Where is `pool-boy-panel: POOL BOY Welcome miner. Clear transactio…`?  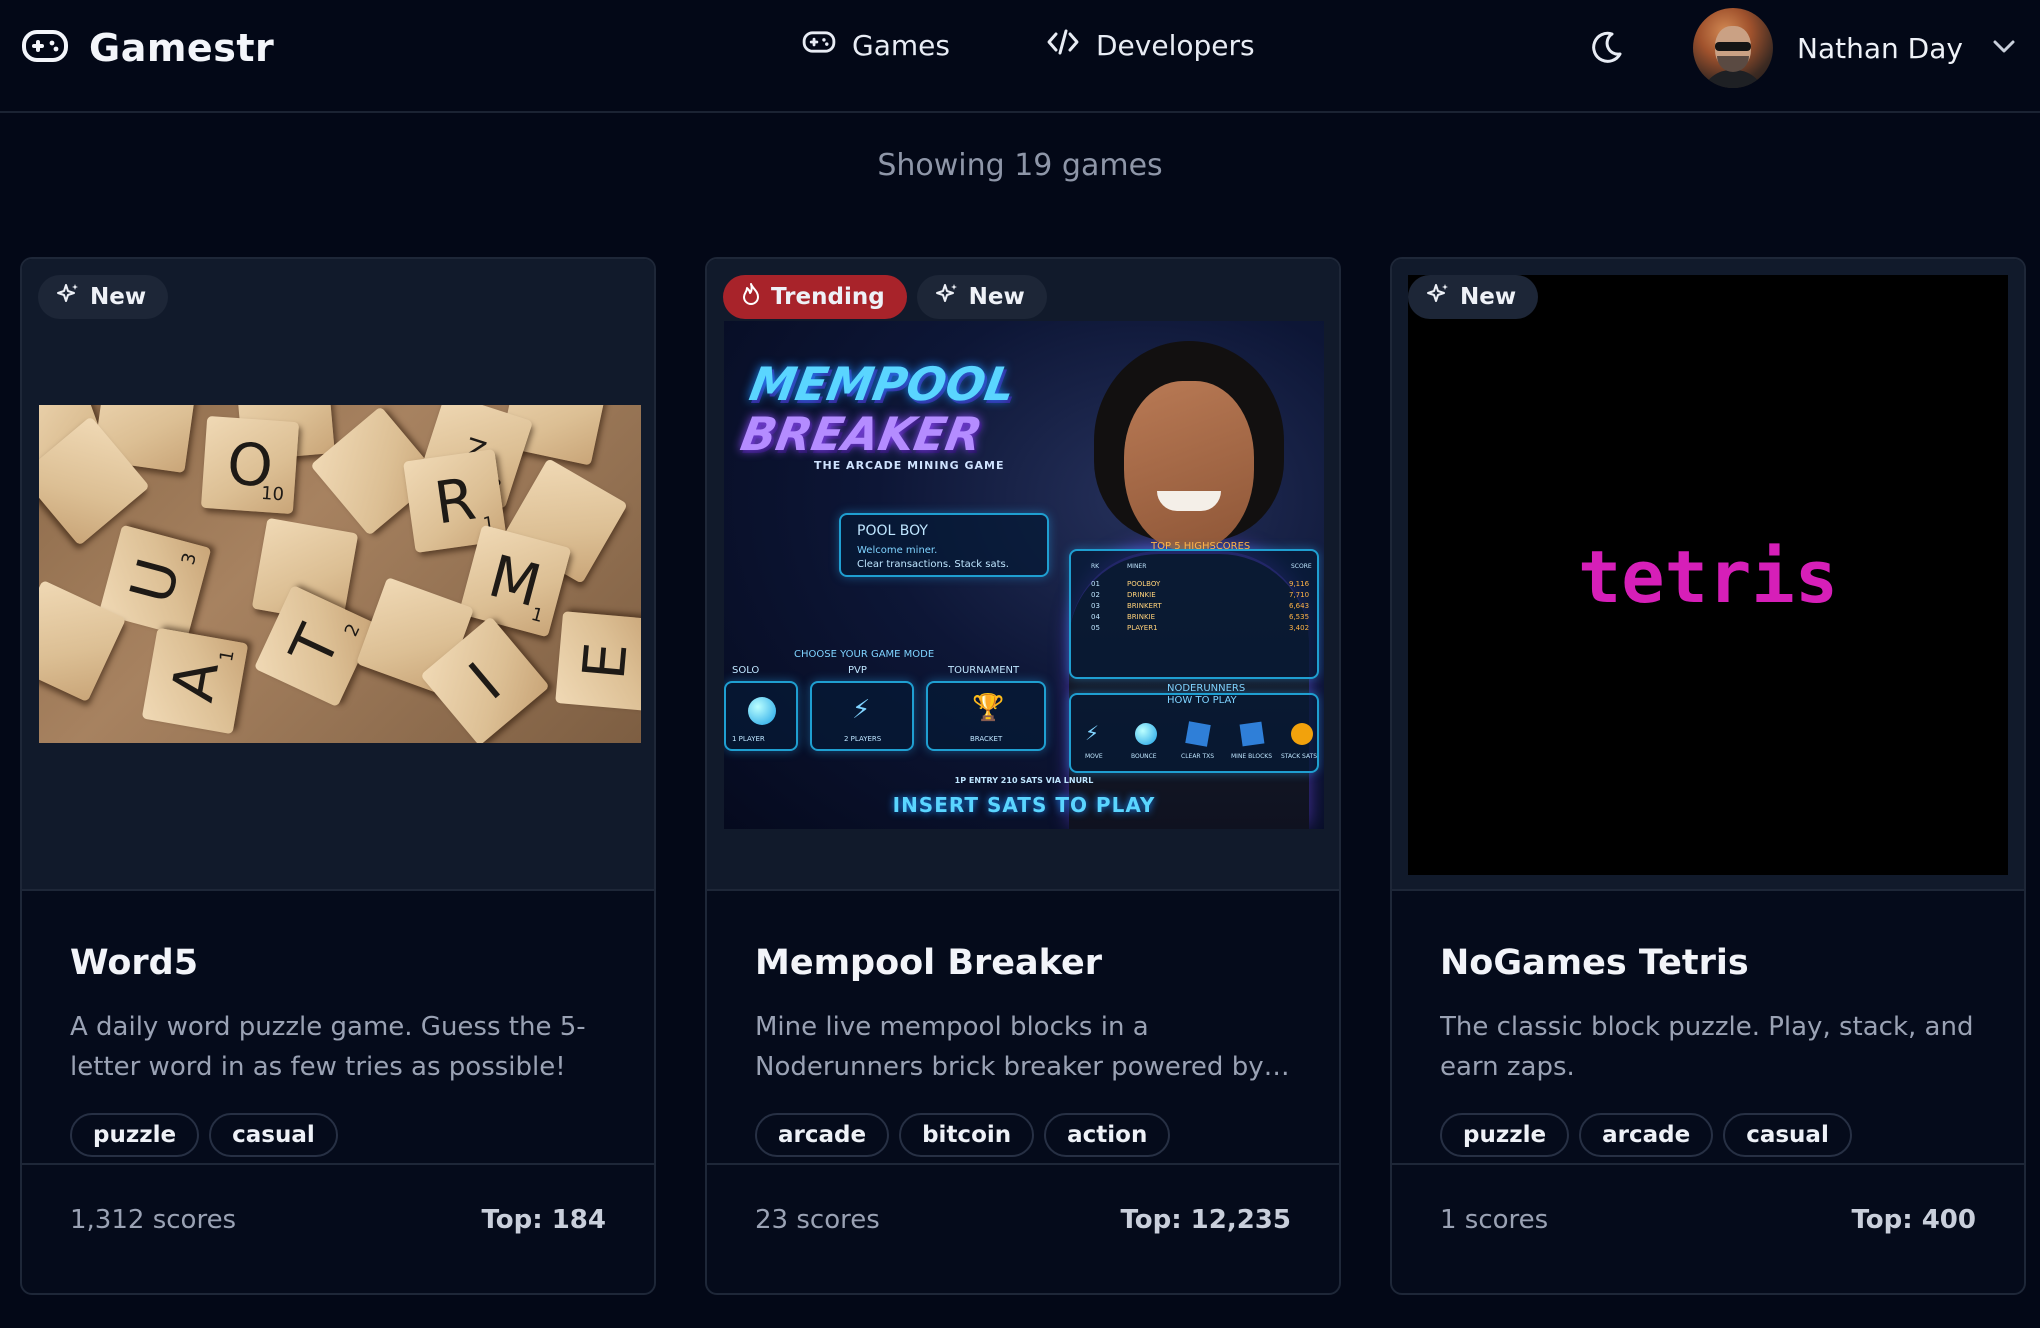 pool-boy-panel: POOL BOY Welcome miner. Clear transactio… is located at coordinates (944, 545).